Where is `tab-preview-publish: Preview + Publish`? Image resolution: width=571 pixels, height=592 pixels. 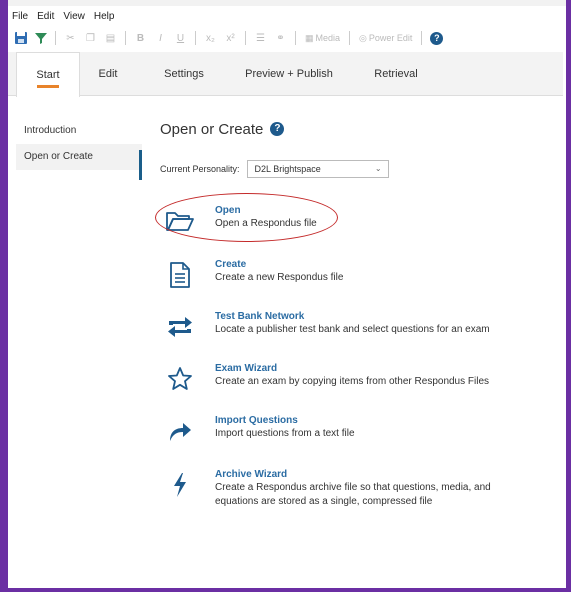
tab-preview-publish: Preview + Publish is located at coordinates (289, 74).